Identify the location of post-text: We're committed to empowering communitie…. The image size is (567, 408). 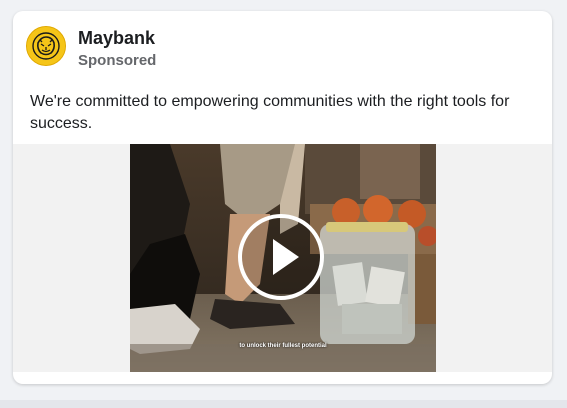
(270, 112).